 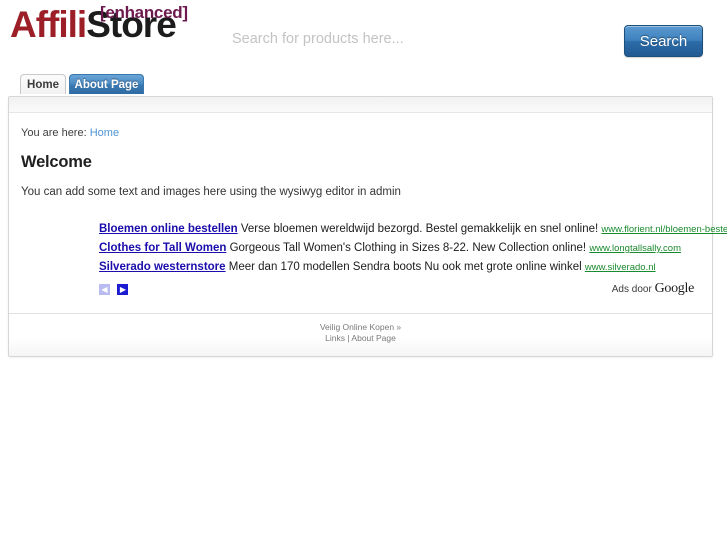 I want to click on google-logo: Google, so click(x=674, y=288).